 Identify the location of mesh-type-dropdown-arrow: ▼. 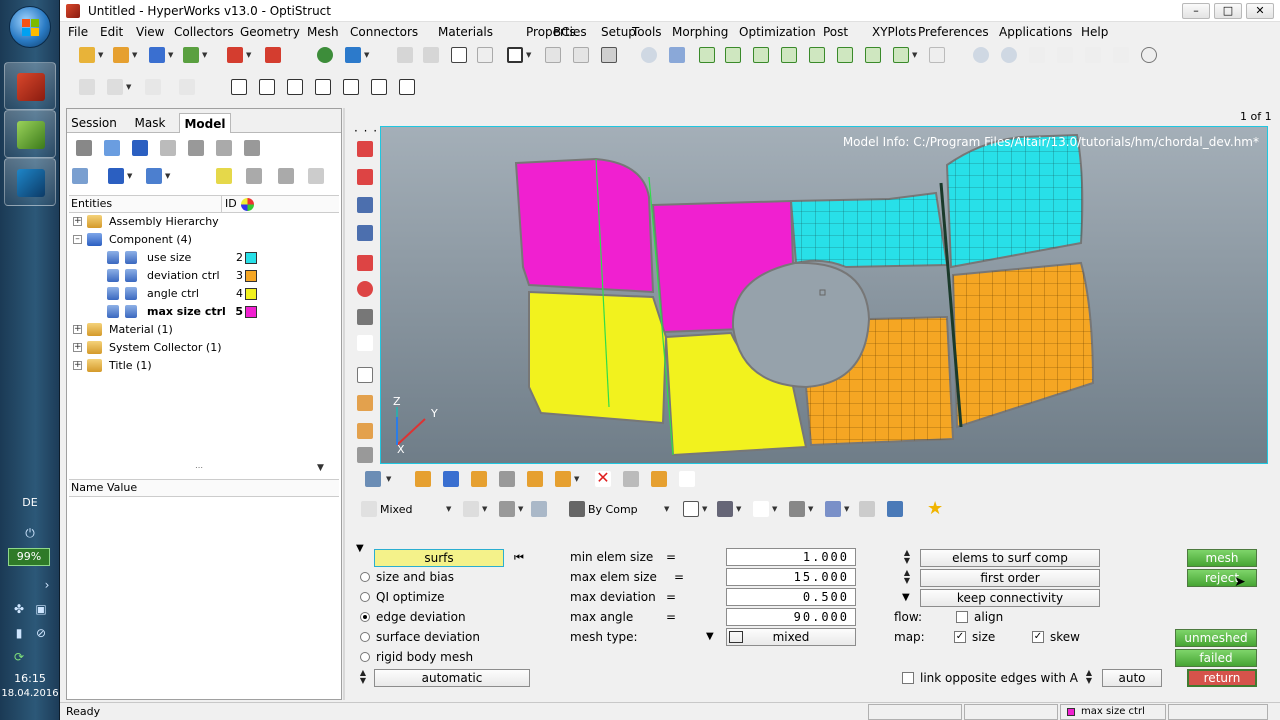
(710, 636).